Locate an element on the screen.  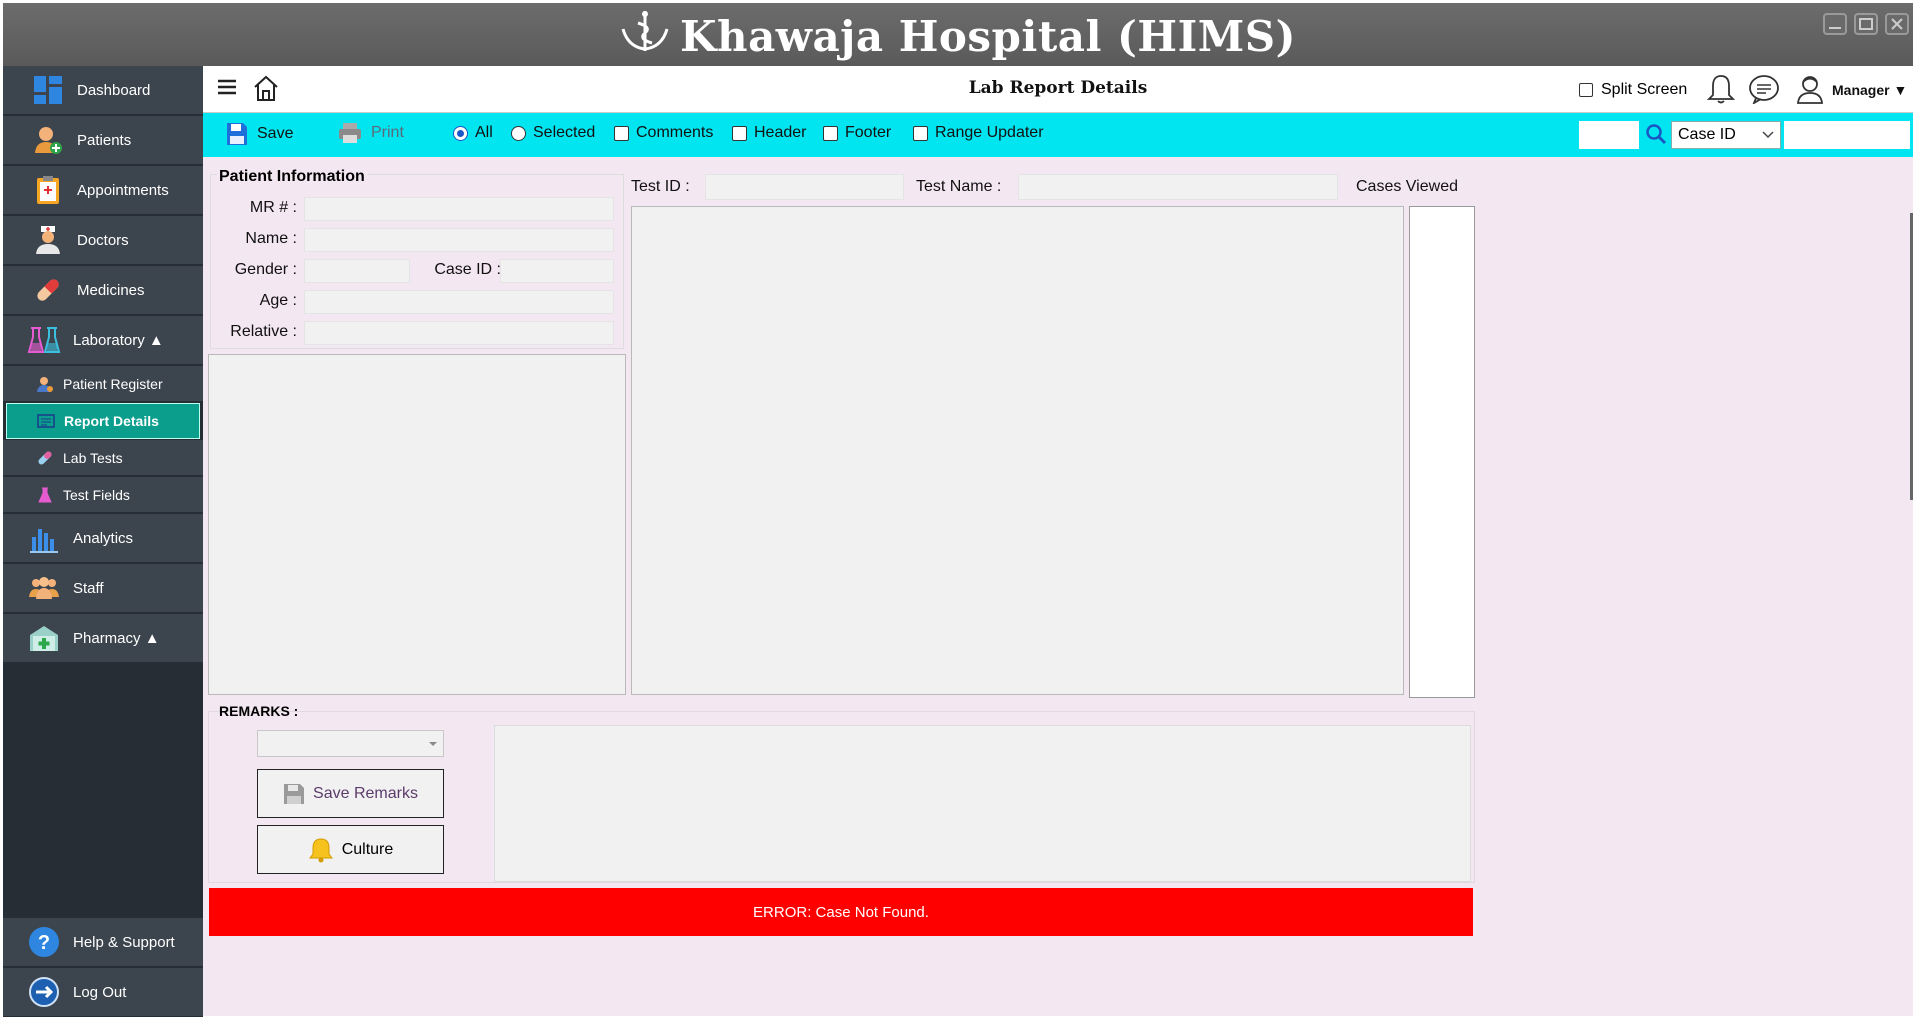
cases-viewed-label: Cases Viewed is located at coordinates (1407, 186).